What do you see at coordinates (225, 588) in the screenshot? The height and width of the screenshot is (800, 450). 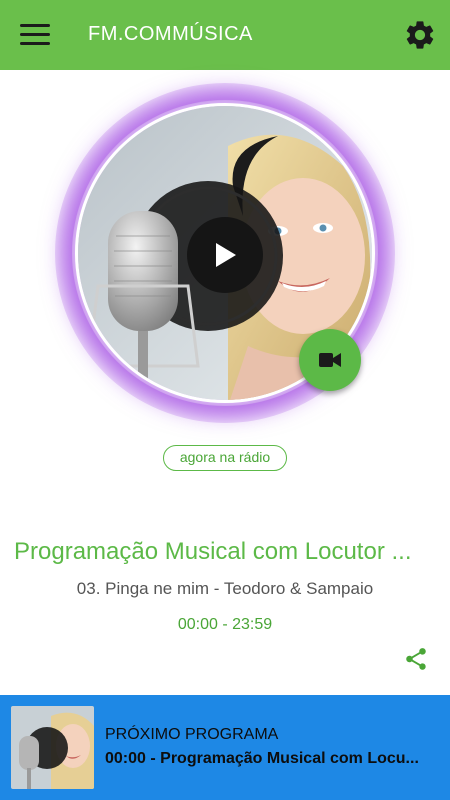 I see `track-info: 03. Pinga ne mim - Teodoro & Sampaio` at bounding box center [225, 588].